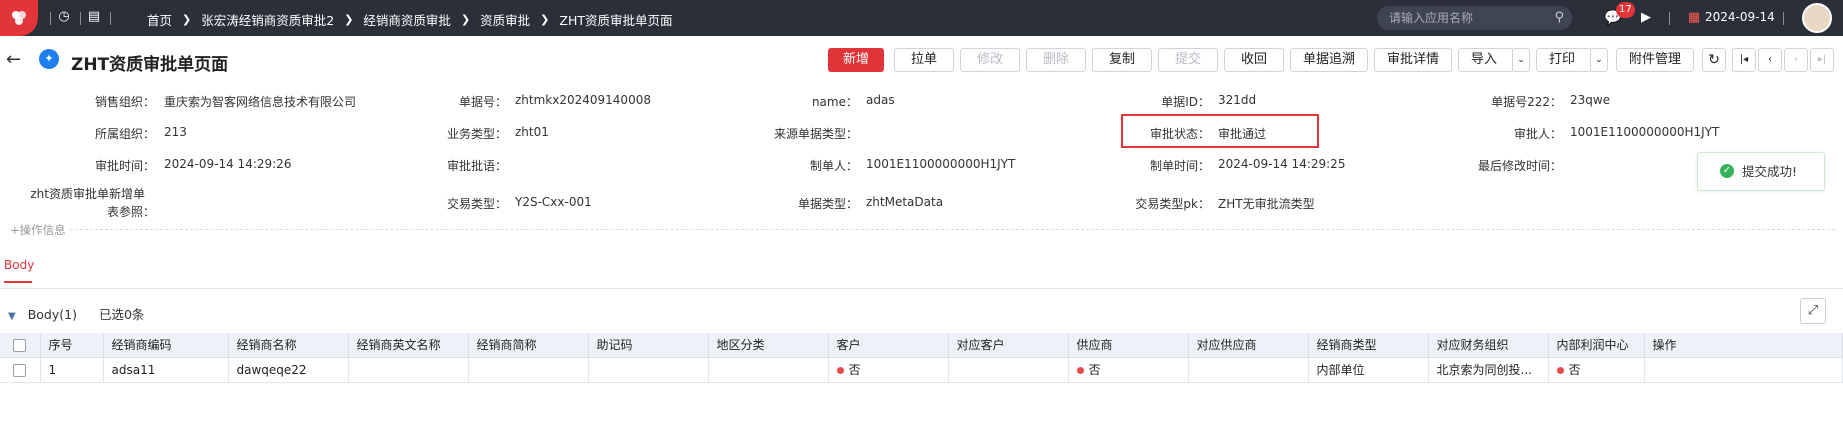 The height and width of the screenshot is (429, 1843). What do you see at coordinates (815, 134) in the screenshot?
I see `field-label-source-doc-type: 来源单据类型：` at bounding box center [815, 134].